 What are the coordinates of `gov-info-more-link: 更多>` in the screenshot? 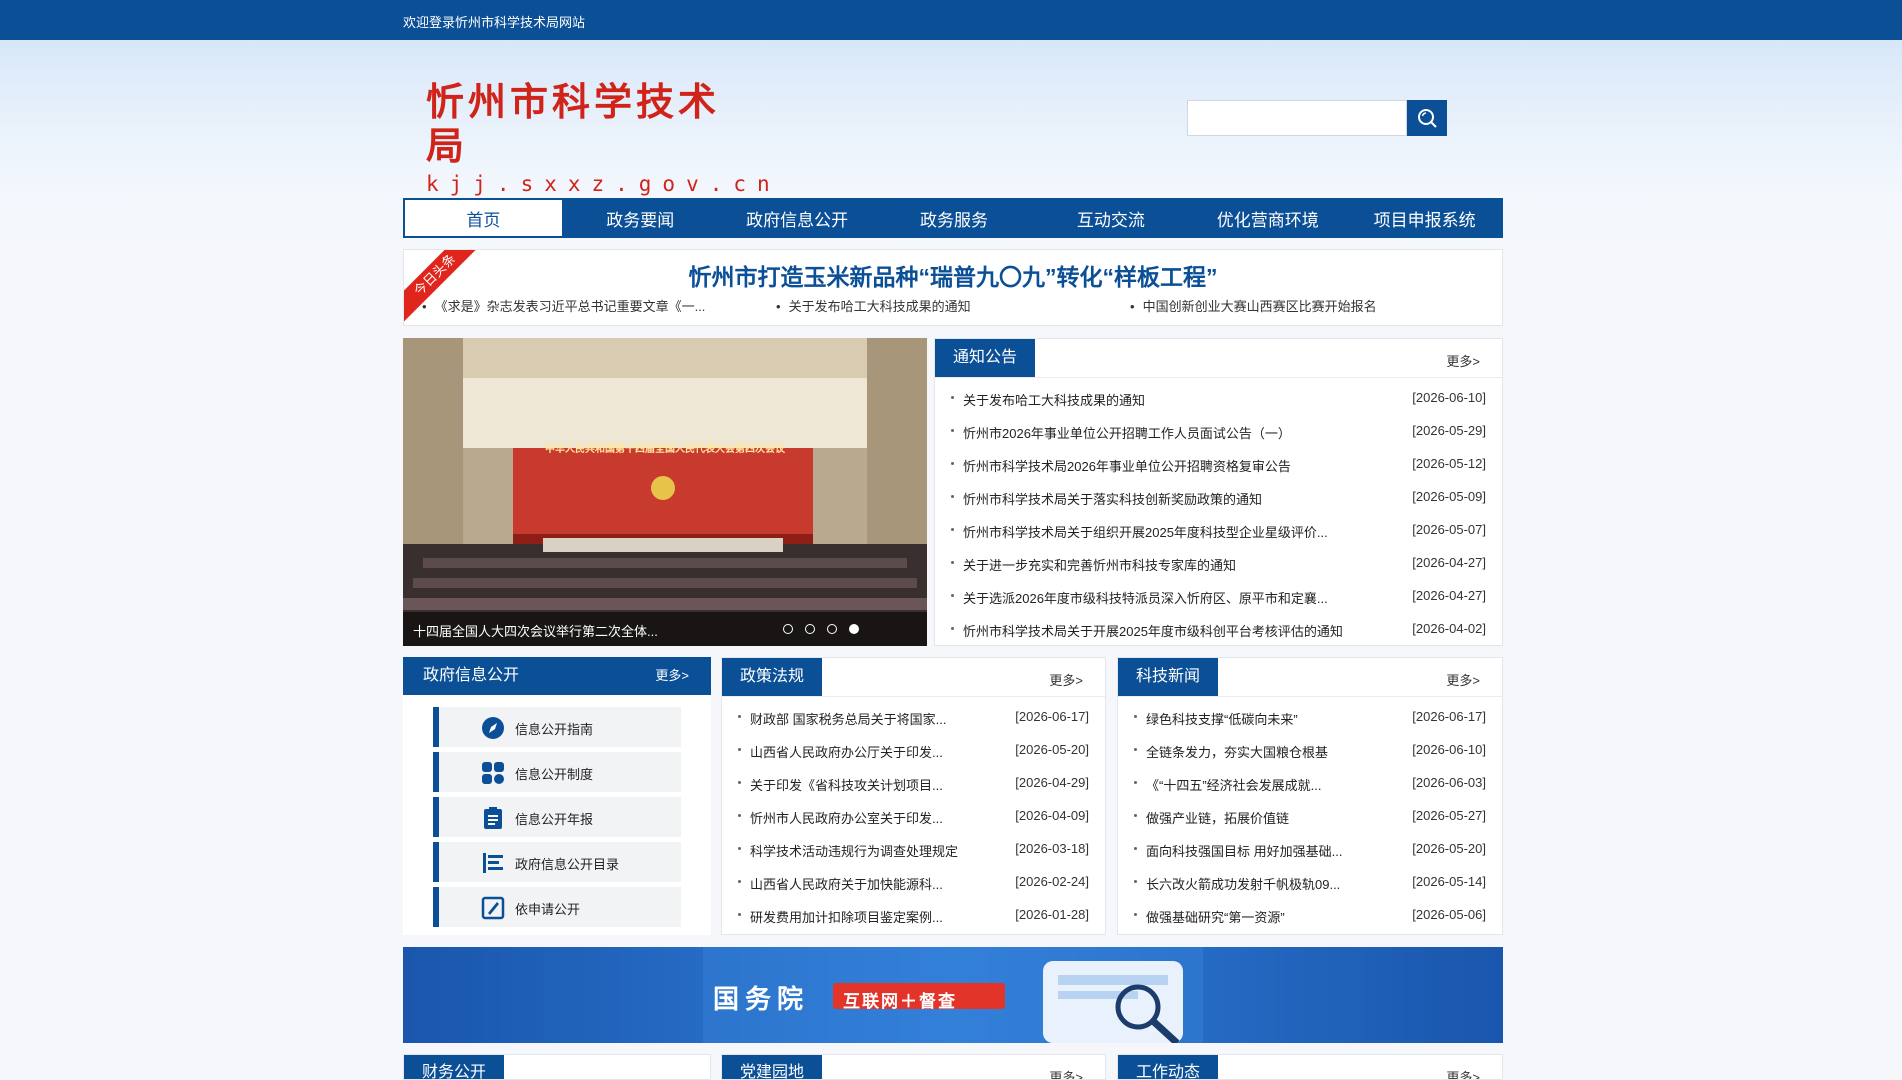 It's located at (672, 676).